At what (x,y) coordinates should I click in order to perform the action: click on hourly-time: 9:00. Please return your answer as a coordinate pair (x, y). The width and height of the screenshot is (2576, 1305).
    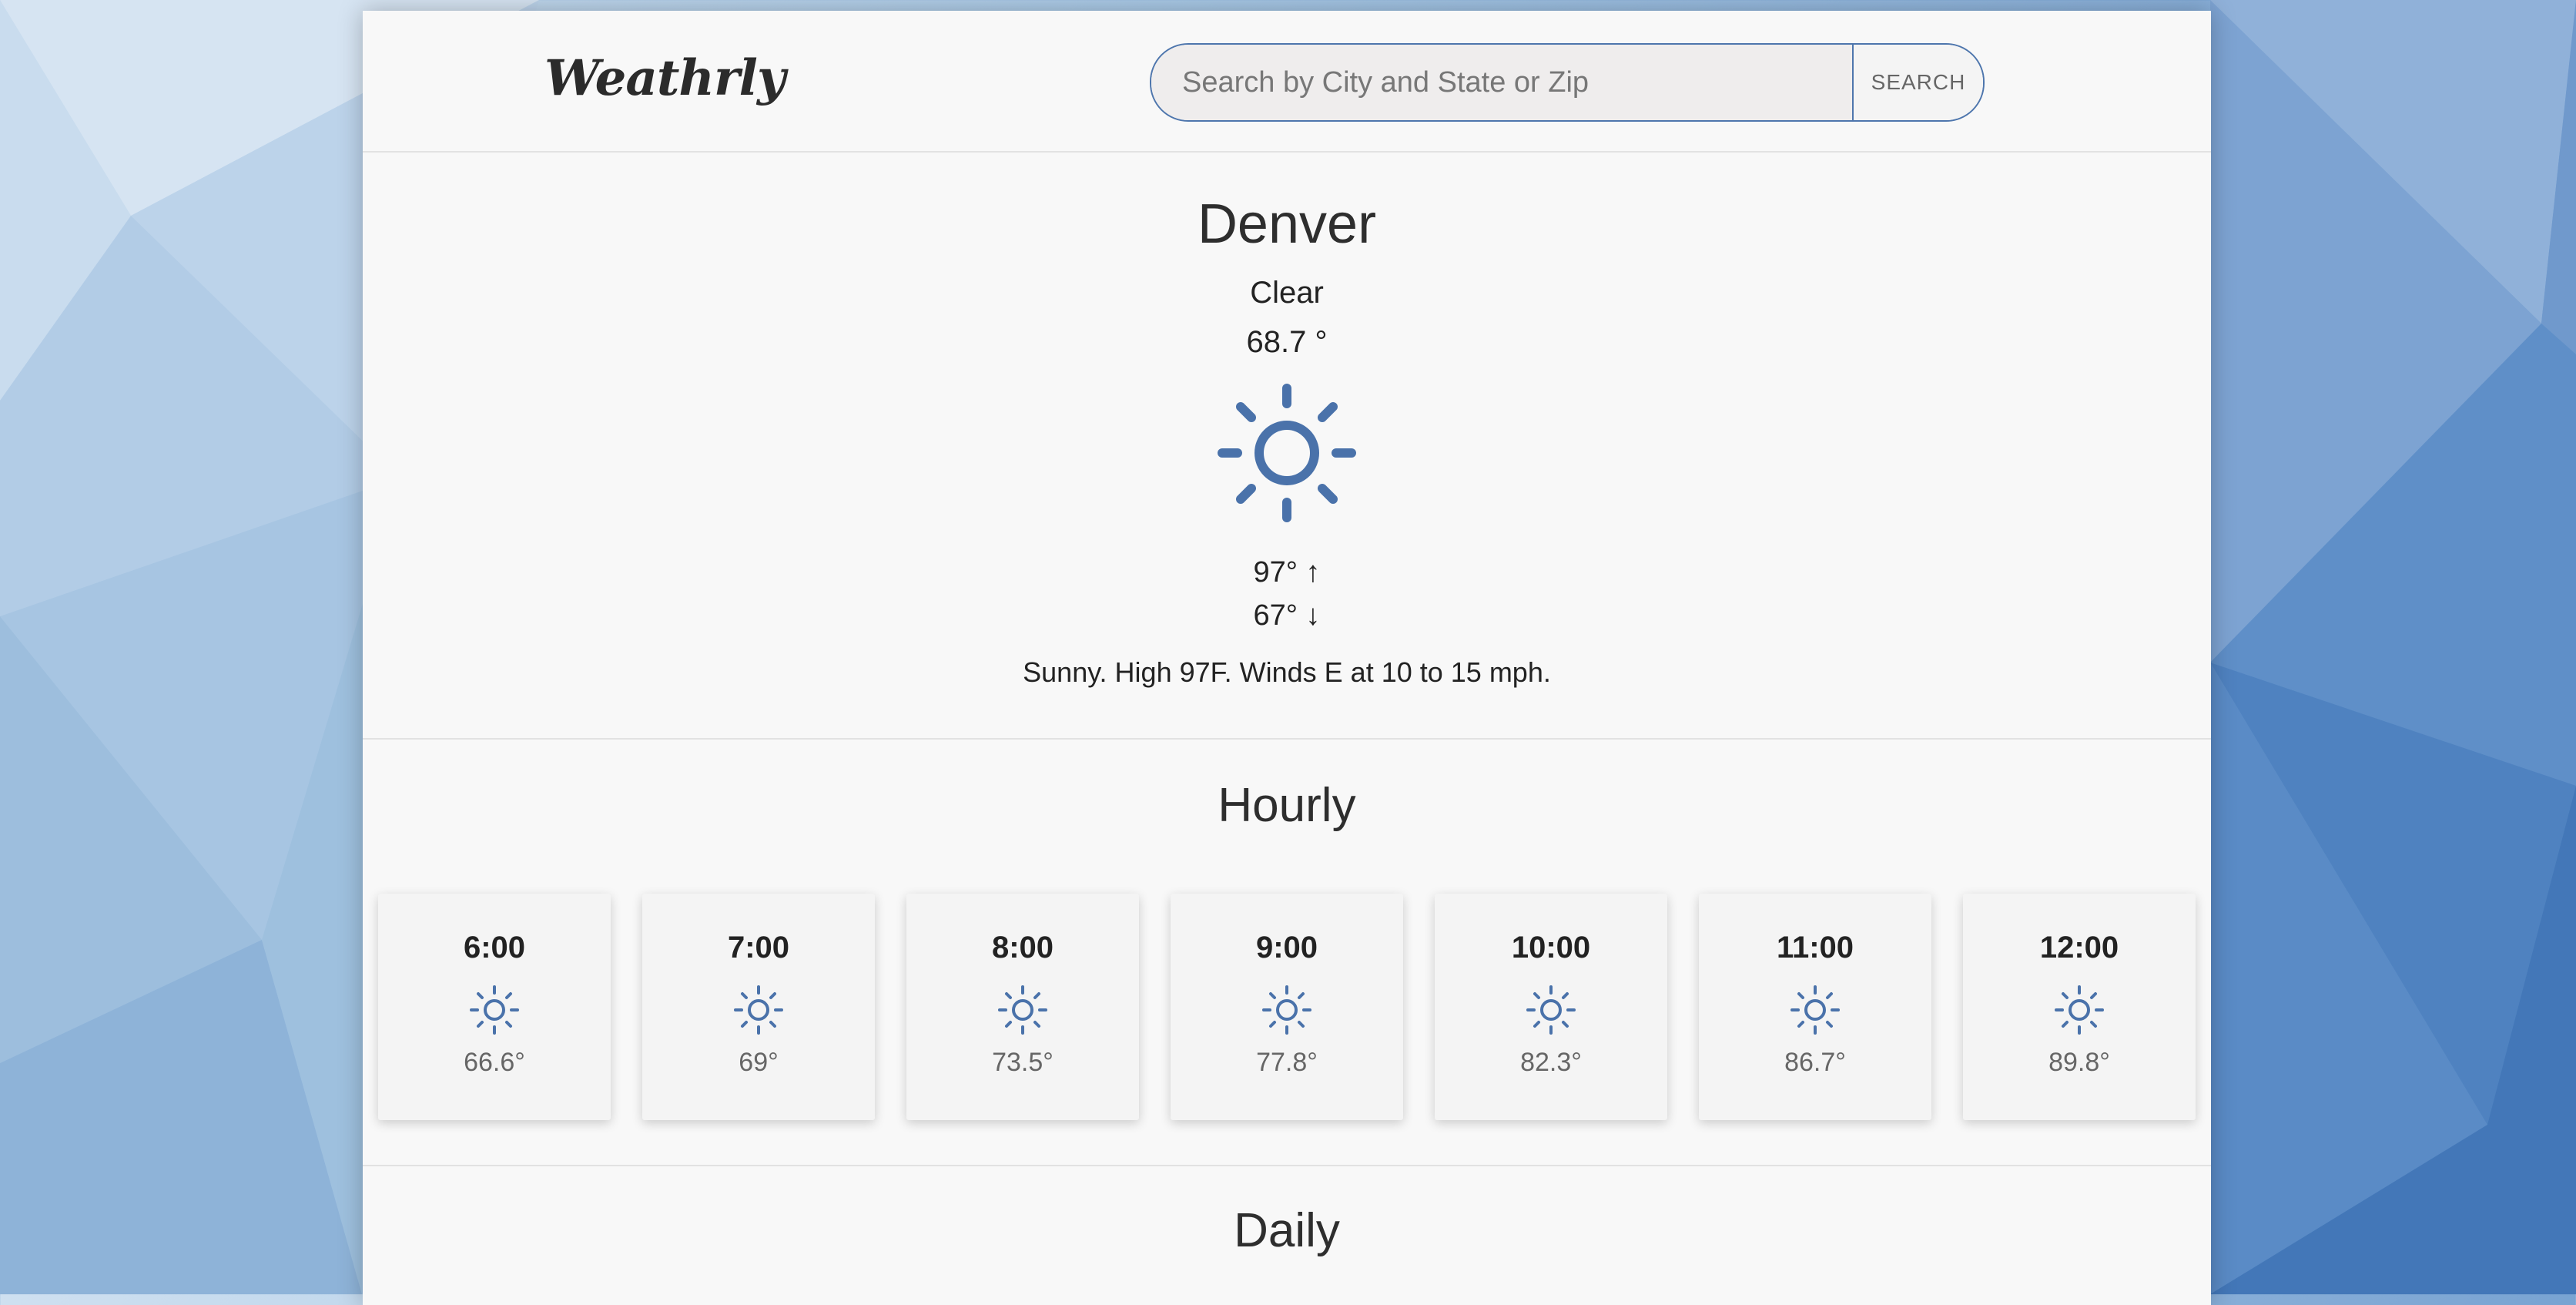
    Looking at the image, I should click on (1286, 947).